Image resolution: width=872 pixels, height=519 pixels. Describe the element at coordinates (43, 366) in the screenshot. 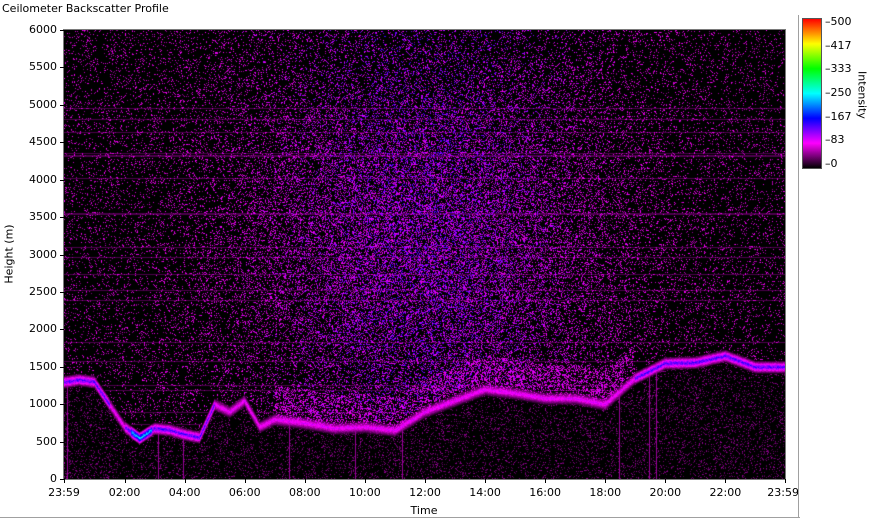

I see `y-tick-label: 1500` at that location.